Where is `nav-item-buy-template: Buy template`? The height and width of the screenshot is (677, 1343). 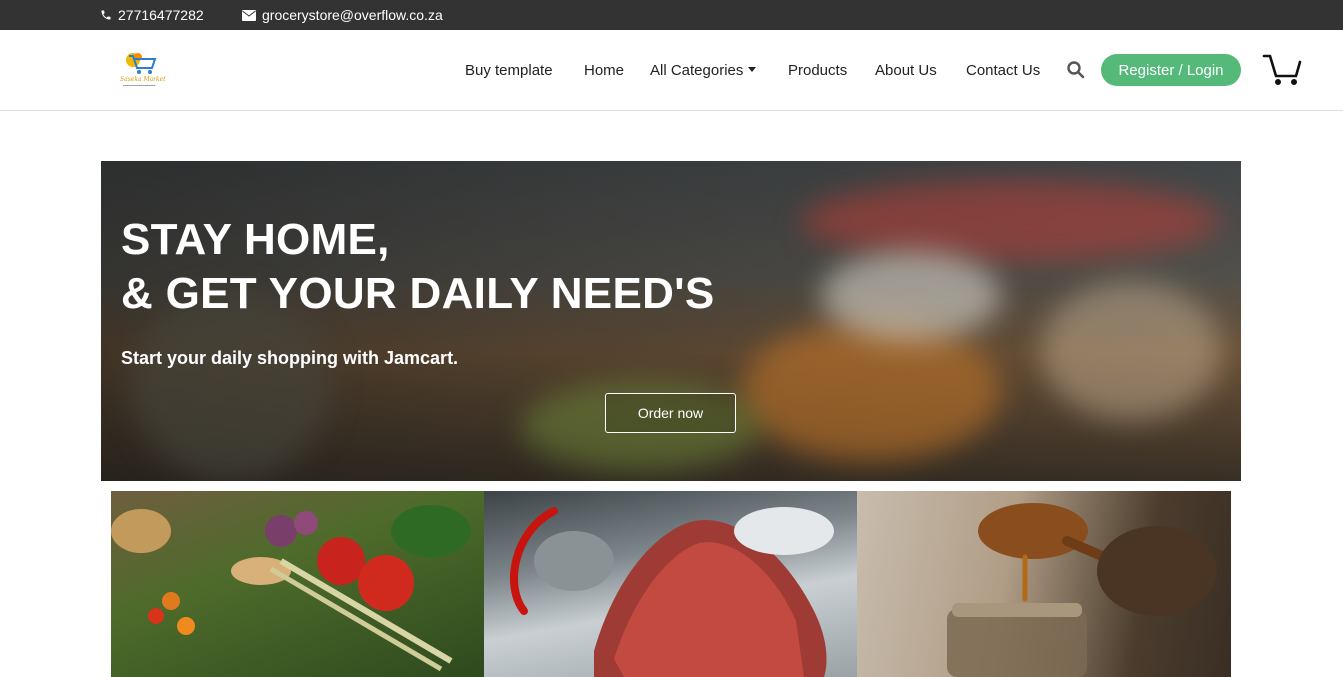 nav-item-buy-template: Buy template is located at coordinates (509, 70).